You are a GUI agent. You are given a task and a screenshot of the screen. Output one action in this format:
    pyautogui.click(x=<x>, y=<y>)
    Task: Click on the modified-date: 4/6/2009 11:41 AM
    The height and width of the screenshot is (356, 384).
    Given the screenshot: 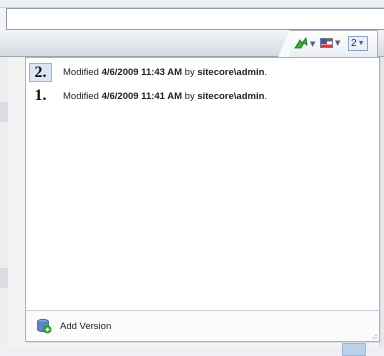 What is the action you would take?
    pyautogui.click(x=142, y=96)
    